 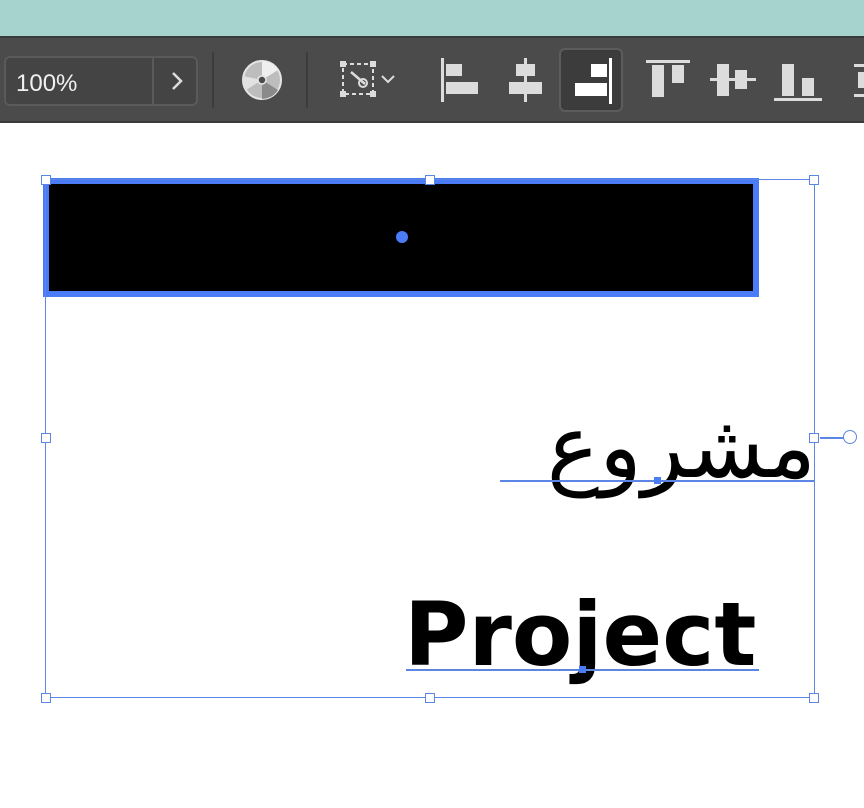 What do you see at coordinates (582, 669) in the screenshot?
I see `english-text-anchor` at bounding box center [582, 669].